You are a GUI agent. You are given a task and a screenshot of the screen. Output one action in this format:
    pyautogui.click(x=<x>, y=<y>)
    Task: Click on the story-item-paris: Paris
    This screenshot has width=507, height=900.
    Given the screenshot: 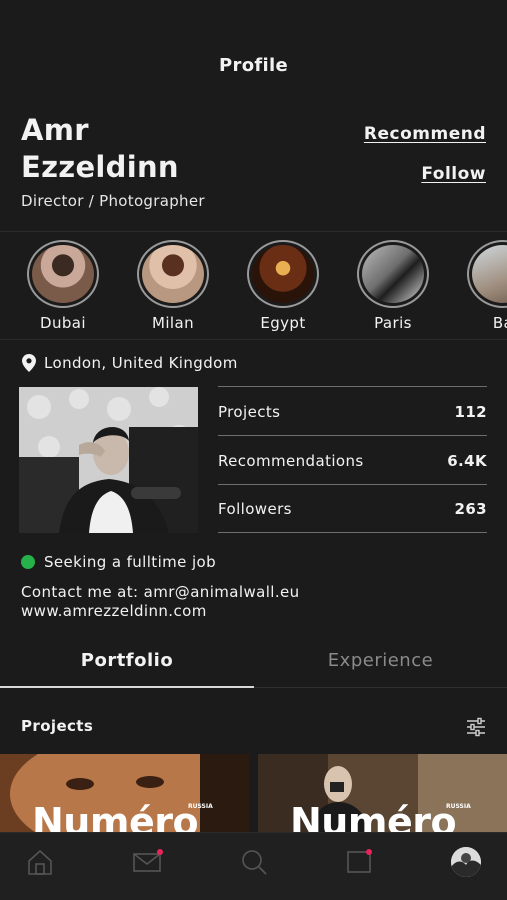 What is the action you would take?
    pyautogui.click(x=393, y=286)
    